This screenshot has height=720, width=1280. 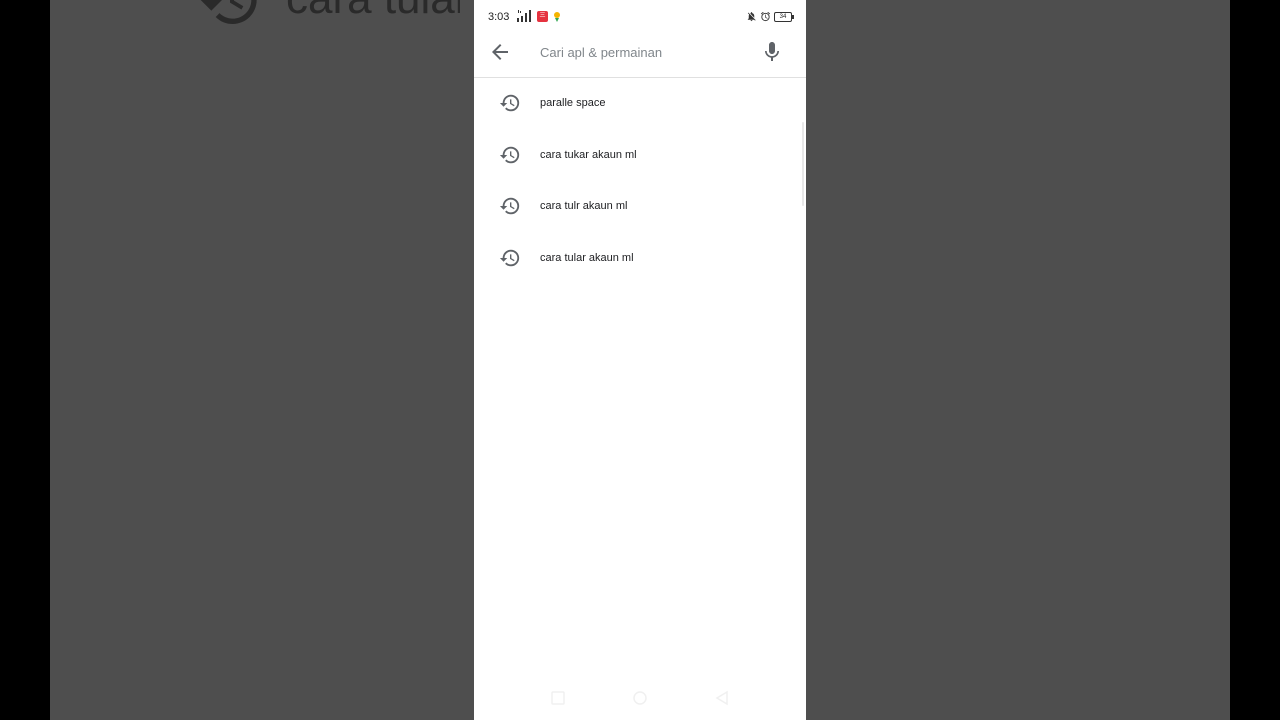 I want to click on background-zoomed-text: cara tular, so click(x=373, y=12).